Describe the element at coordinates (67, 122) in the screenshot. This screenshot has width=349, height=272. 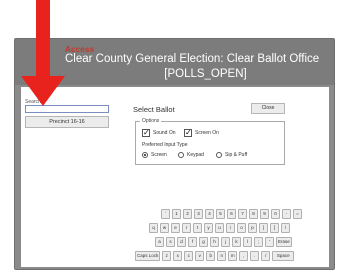
I see `precinct-button: Precinct 16-16` at that location.